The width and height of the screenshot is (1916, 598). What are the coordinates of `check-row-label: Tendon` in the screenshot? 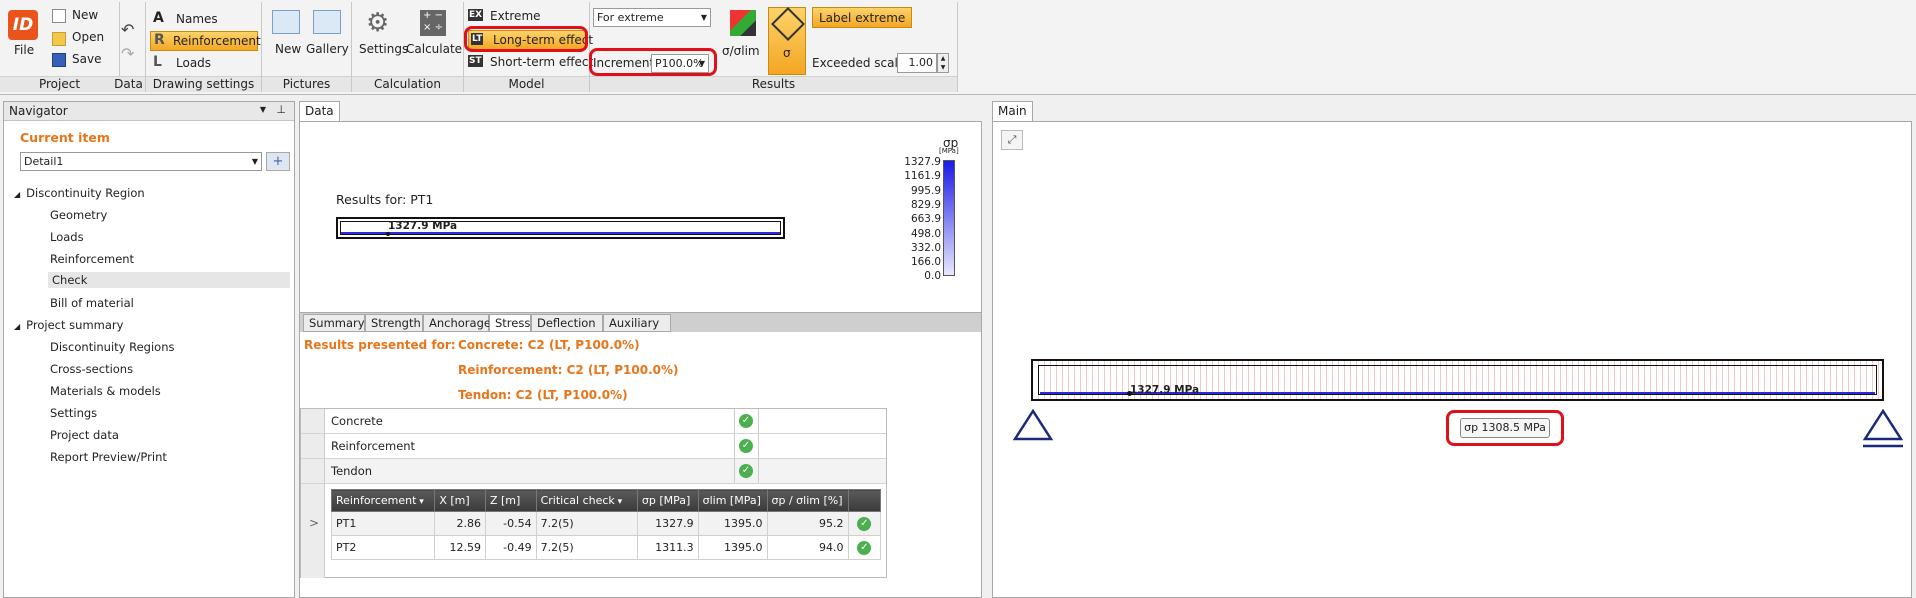 It's located at (352, 471).